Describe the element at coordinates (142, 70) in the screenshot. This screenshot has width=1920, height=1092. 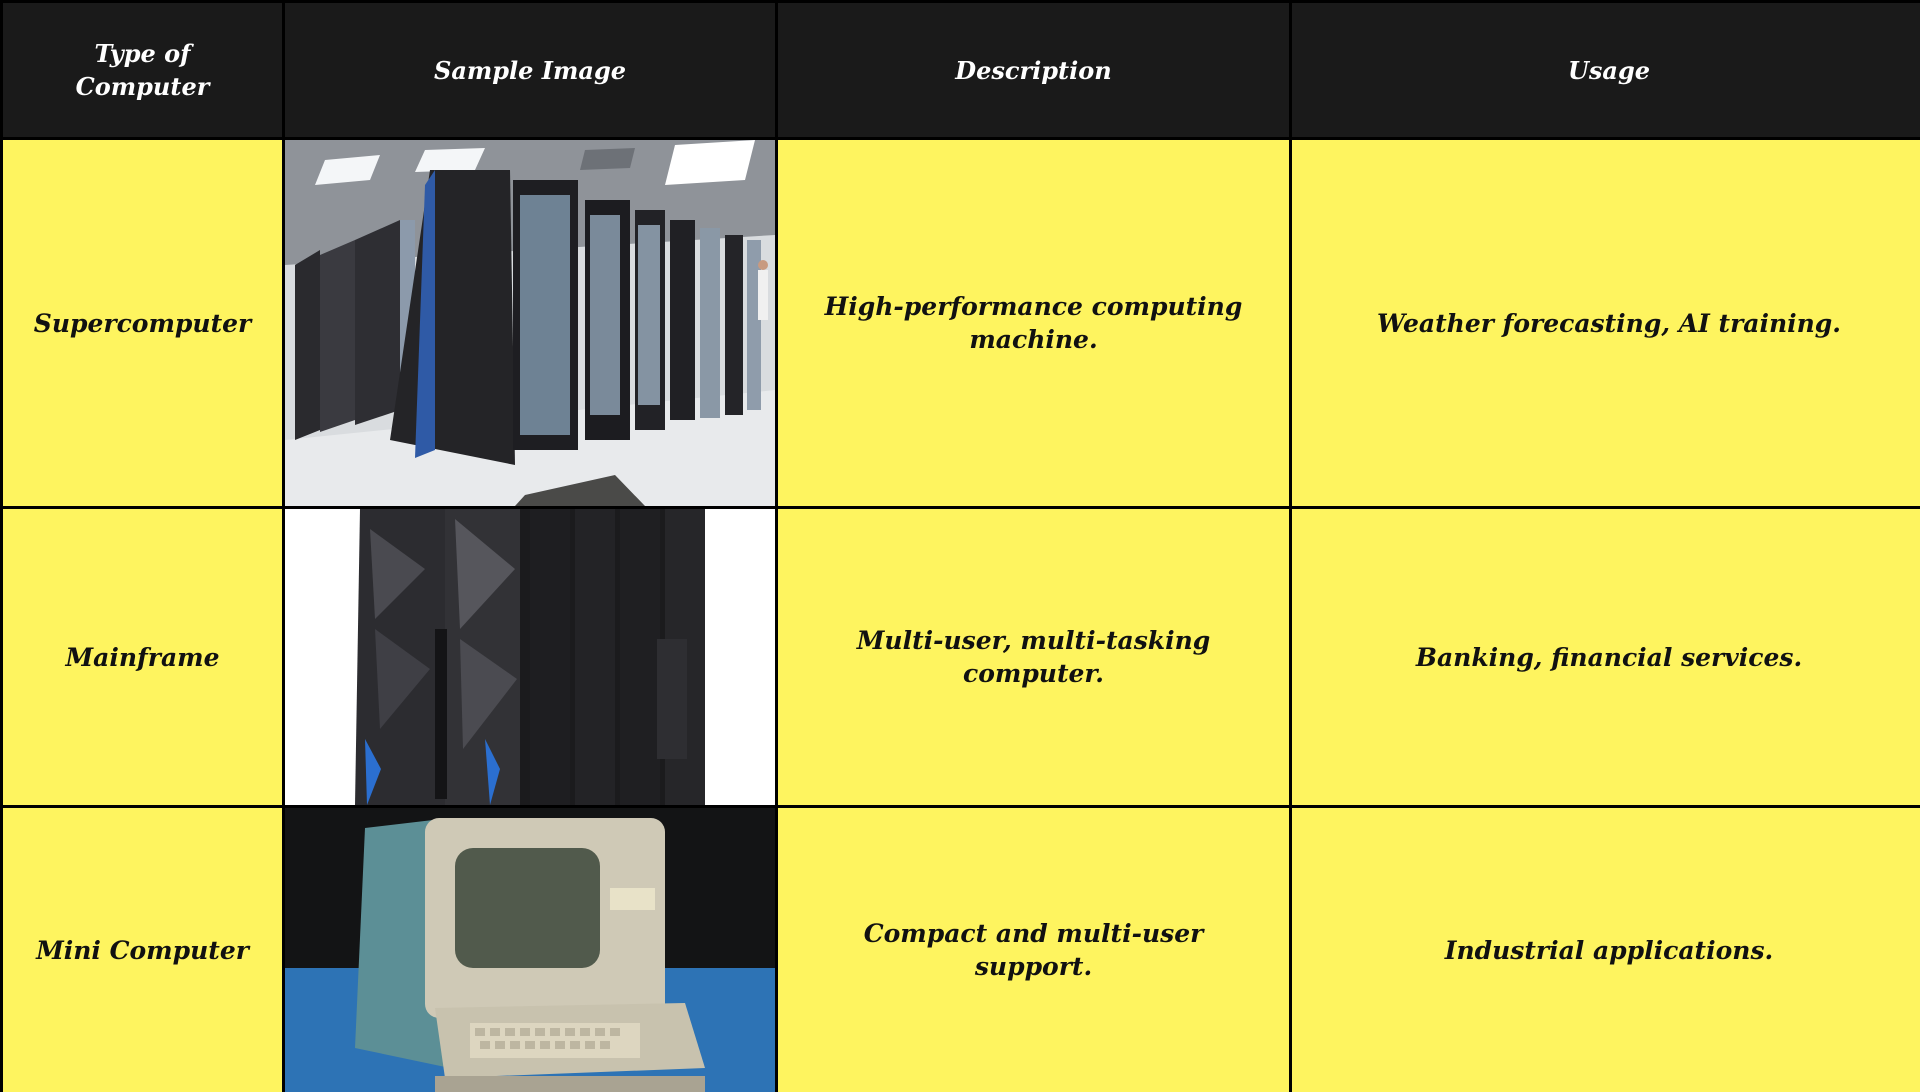
I see `header-type: Type of Computer` at that location.